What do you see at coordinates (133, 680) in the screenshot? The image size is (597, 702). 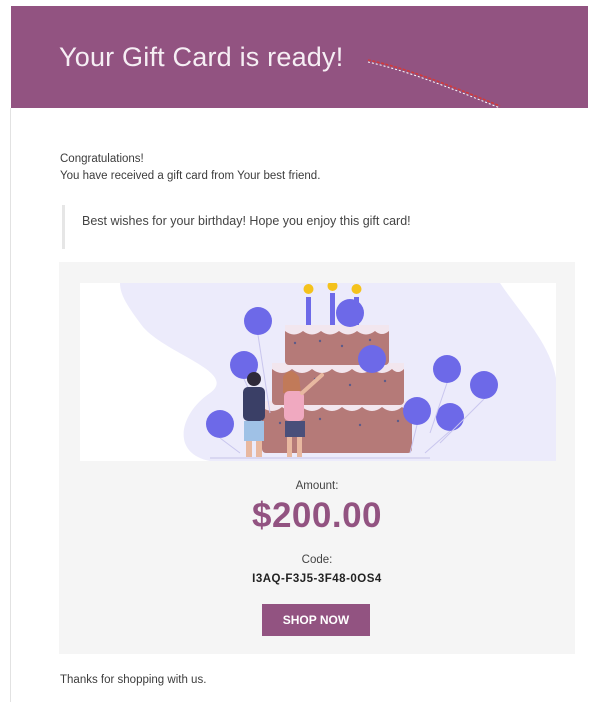 I see `thanks-message: Thanks for shopping with us.` at bounding box center [133, 680].